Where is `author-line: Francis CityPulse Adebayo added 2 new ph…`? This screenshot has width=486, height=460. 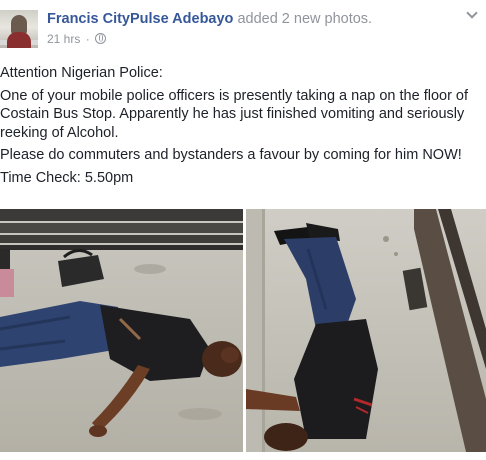
author-line: Francis CityPulse Adebayo added 2 new ph… is located at coordinates (209, 19).